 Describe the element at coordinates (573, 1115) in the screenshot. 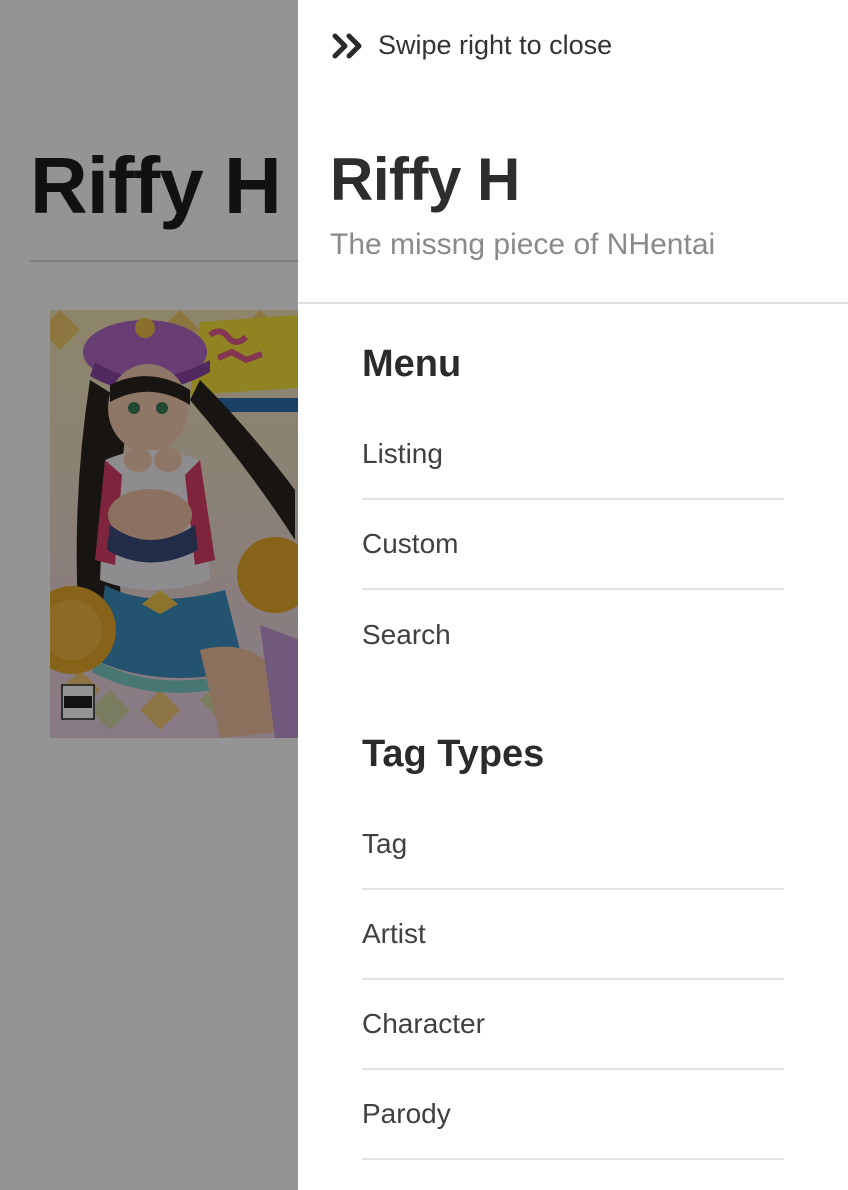

I see `tag-type-item-parody: Parody` at that location.